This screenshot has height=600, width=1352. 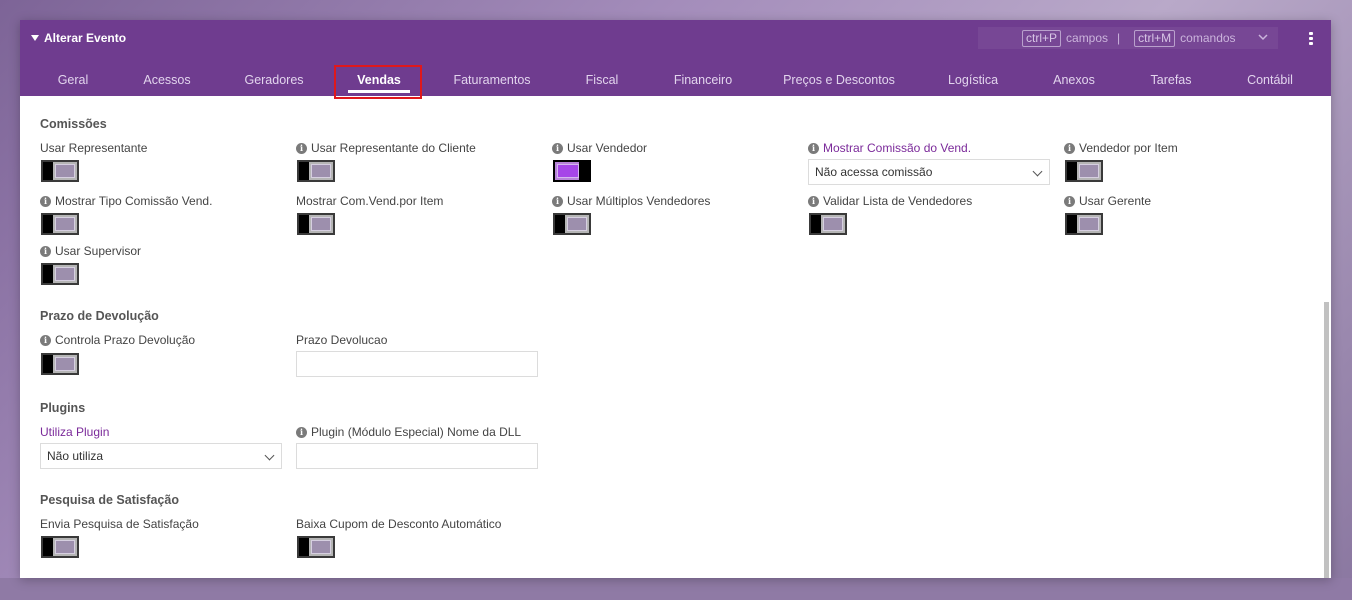 I want to click on section-title-comissoes: Comissões, so click(x=73, y=124).